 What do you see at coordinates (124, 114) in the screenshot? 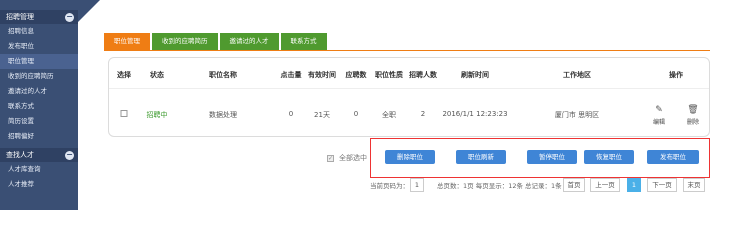
I see `row-checkbox` at bounding box center [124, 114].